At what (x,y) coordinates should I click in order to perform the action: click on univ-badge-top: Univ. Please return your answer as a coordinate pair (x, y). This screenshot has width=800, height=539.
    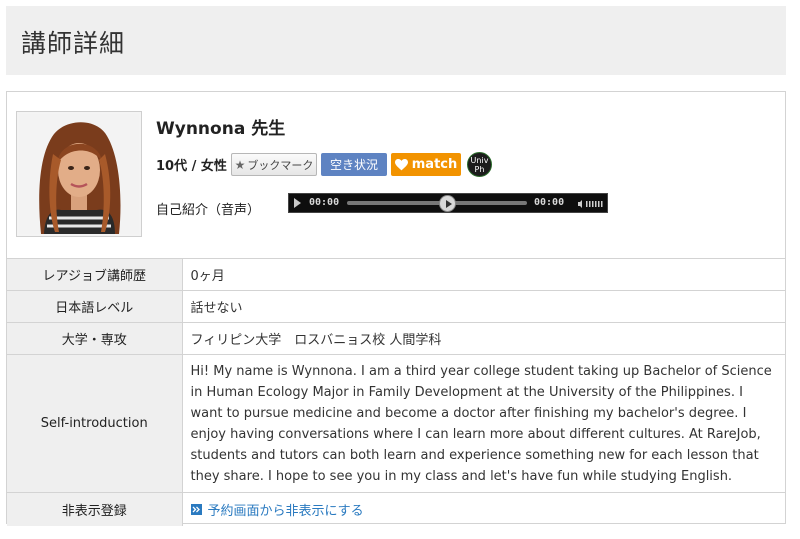
    Looking at the image, I should click on (479, 160).